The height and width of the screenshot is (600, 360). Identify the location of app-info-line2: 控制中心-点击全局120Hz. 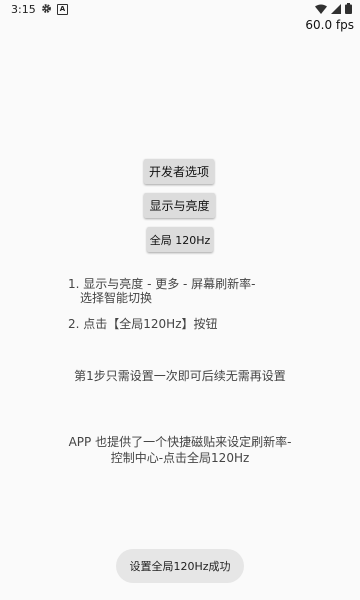
(180, 458).